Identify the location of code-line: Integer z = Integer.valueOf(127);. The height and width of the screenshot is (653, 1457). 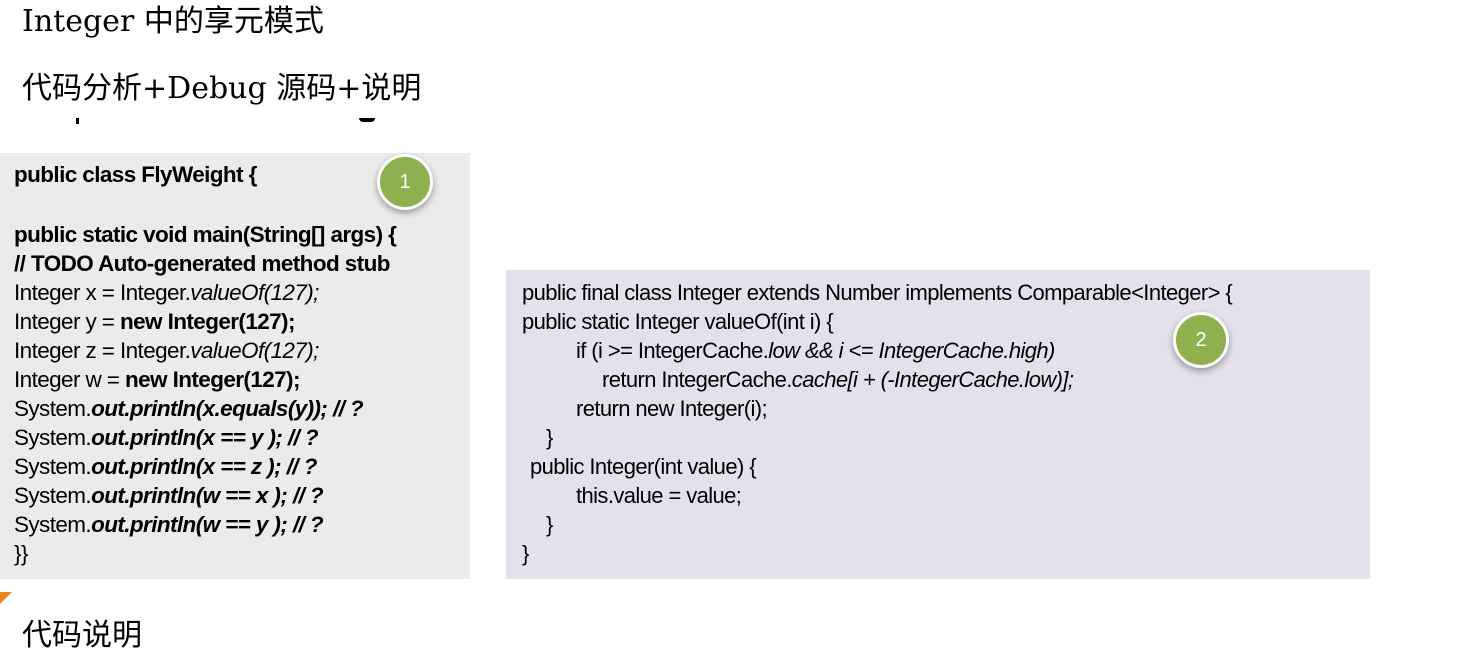
(166, 350).